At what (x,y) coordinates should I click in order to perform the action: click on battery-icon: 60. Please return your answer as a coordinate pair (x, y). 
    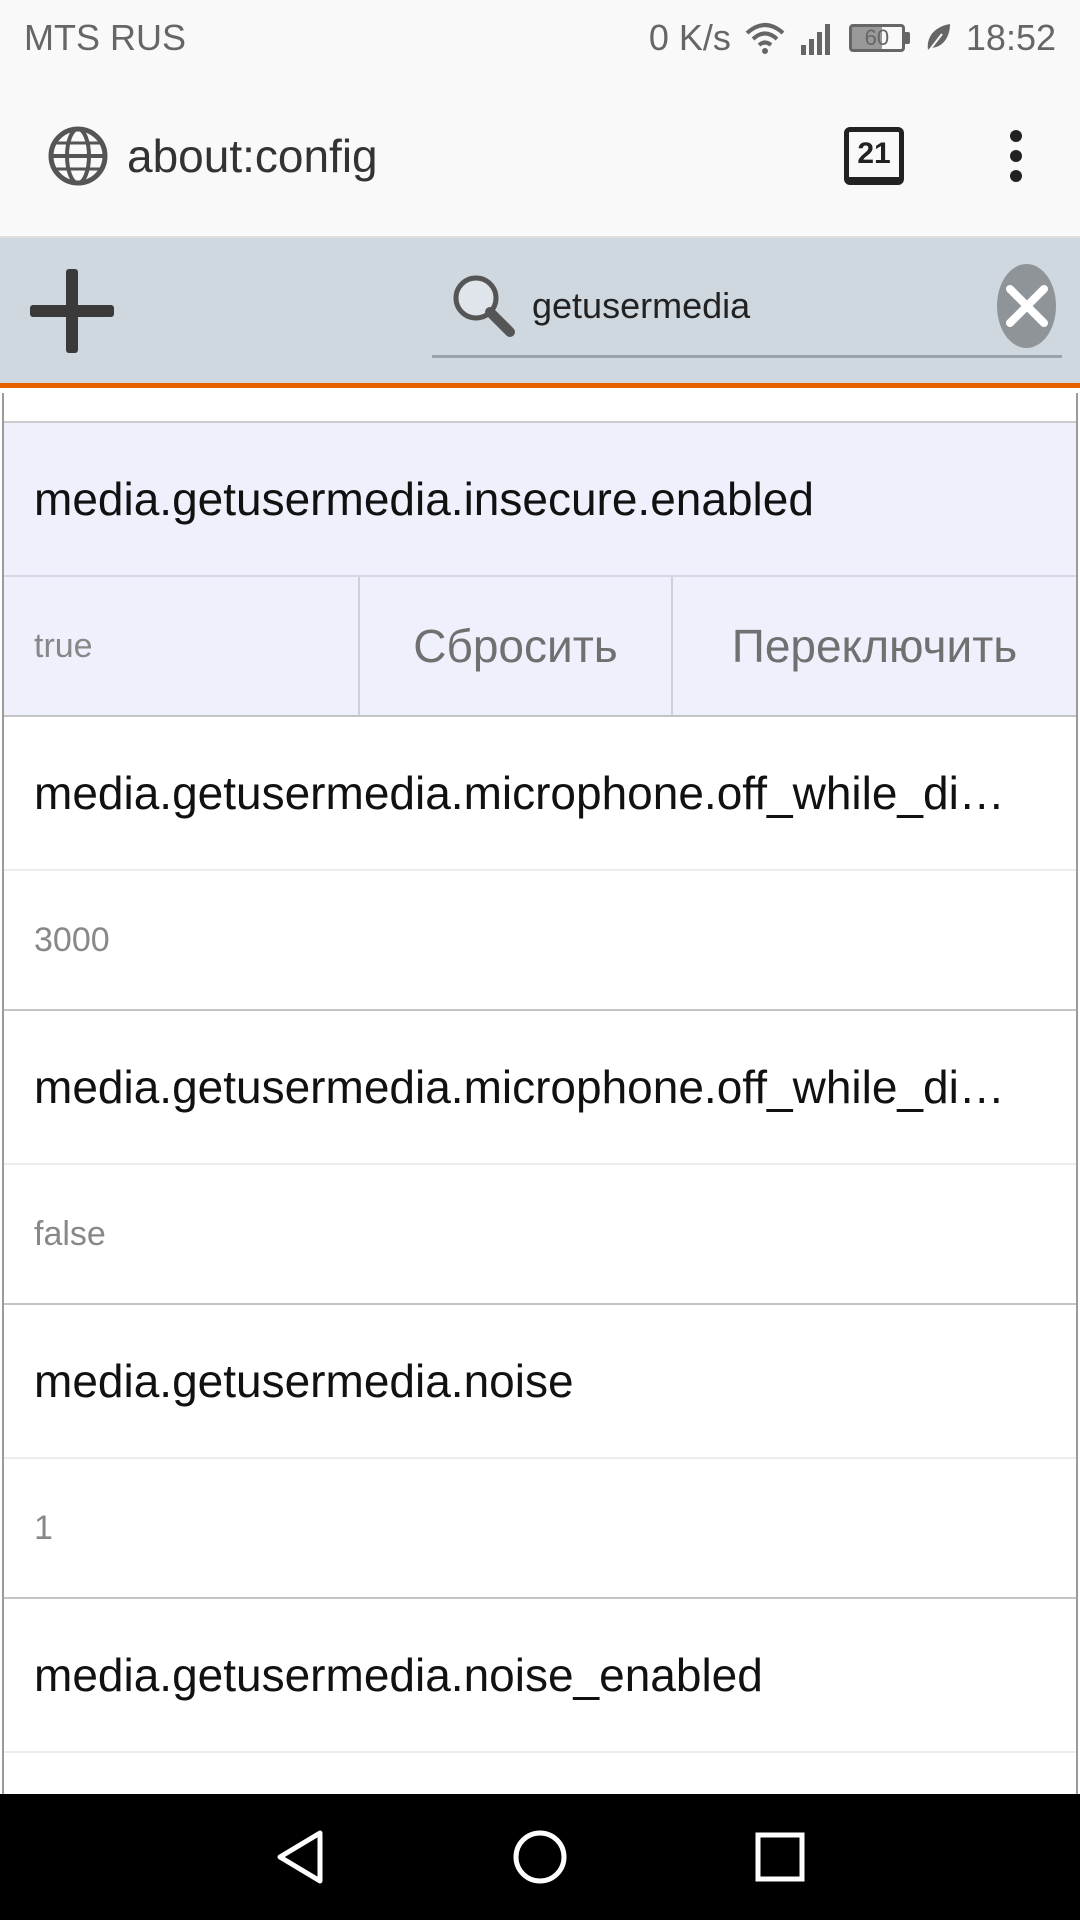
    Looking at the image, I should click on (879, 37).